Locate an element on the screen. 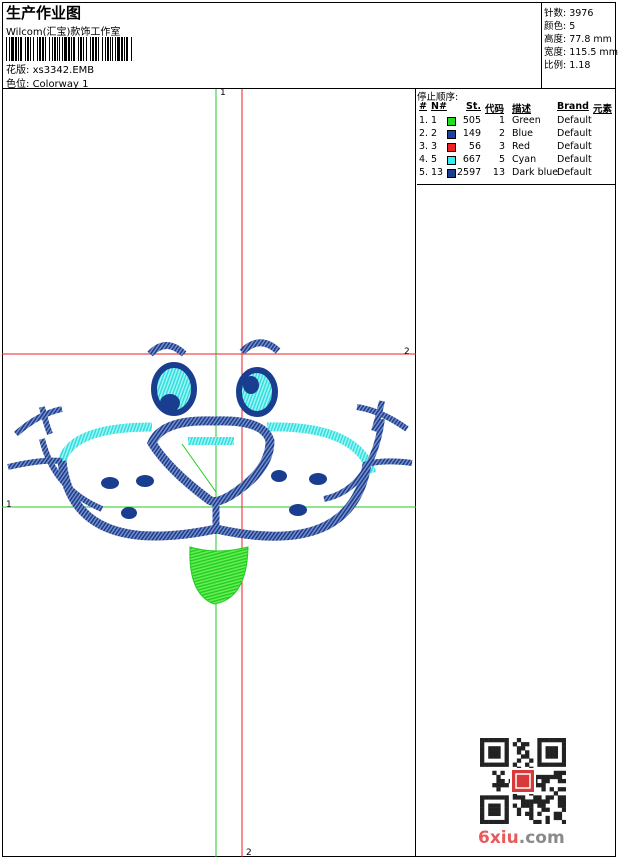 This screenshot has width=620, height=860. col-header-code: 代码 is located at coordinates (495, 109).